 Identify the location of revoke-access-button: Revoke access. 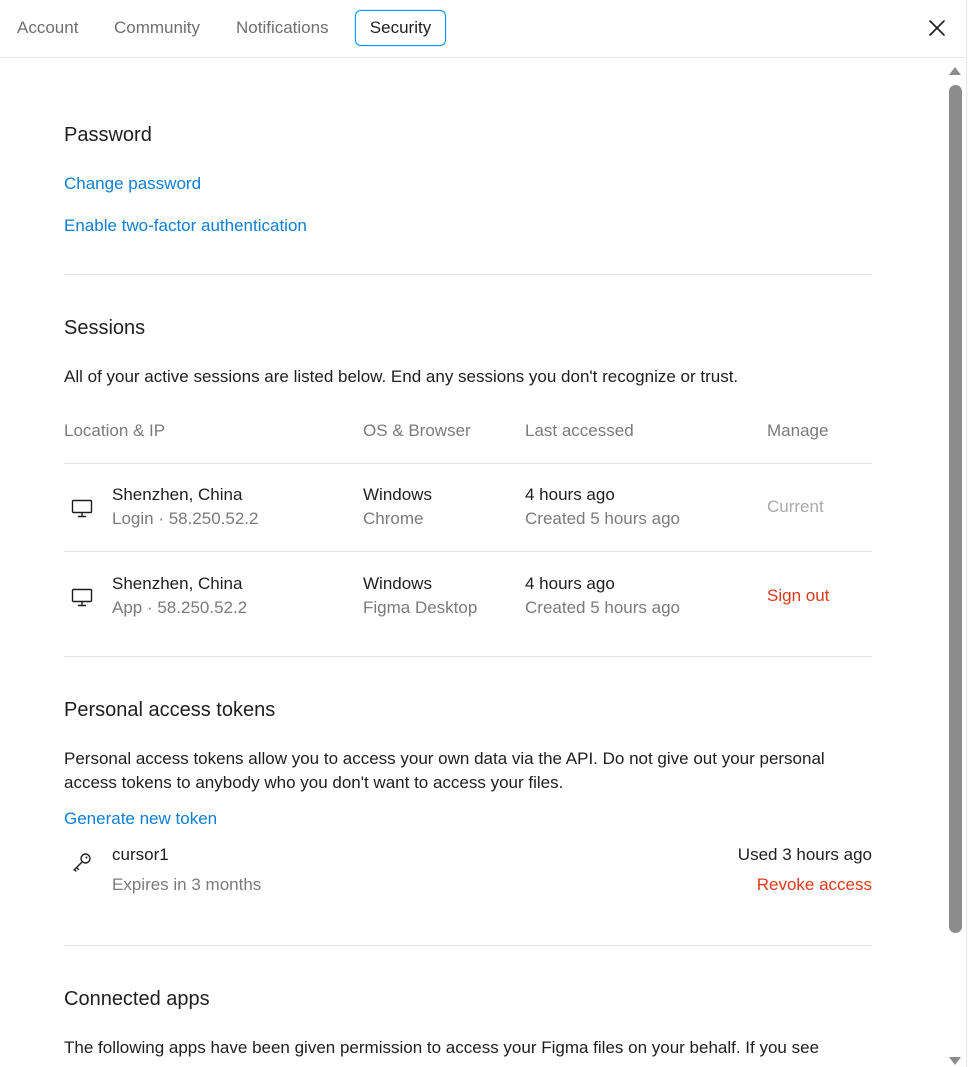
(814, 885).